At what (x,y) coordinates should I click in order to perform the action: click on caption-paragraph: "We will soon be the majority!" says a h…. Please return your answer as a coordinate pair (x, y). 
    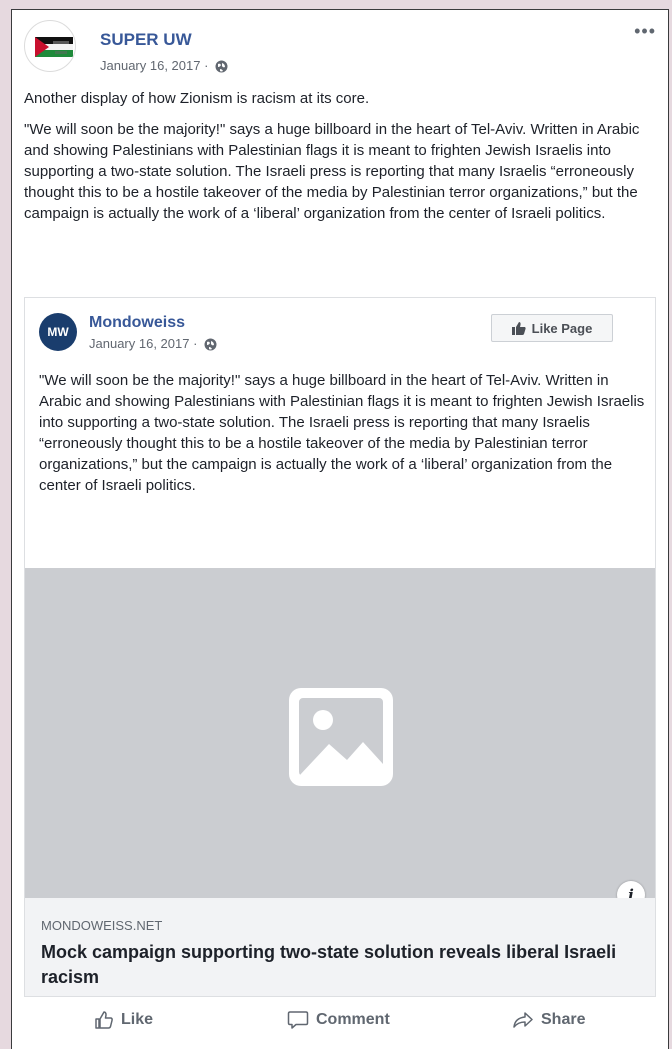
    Looking at the image, I should click on (332, 171).